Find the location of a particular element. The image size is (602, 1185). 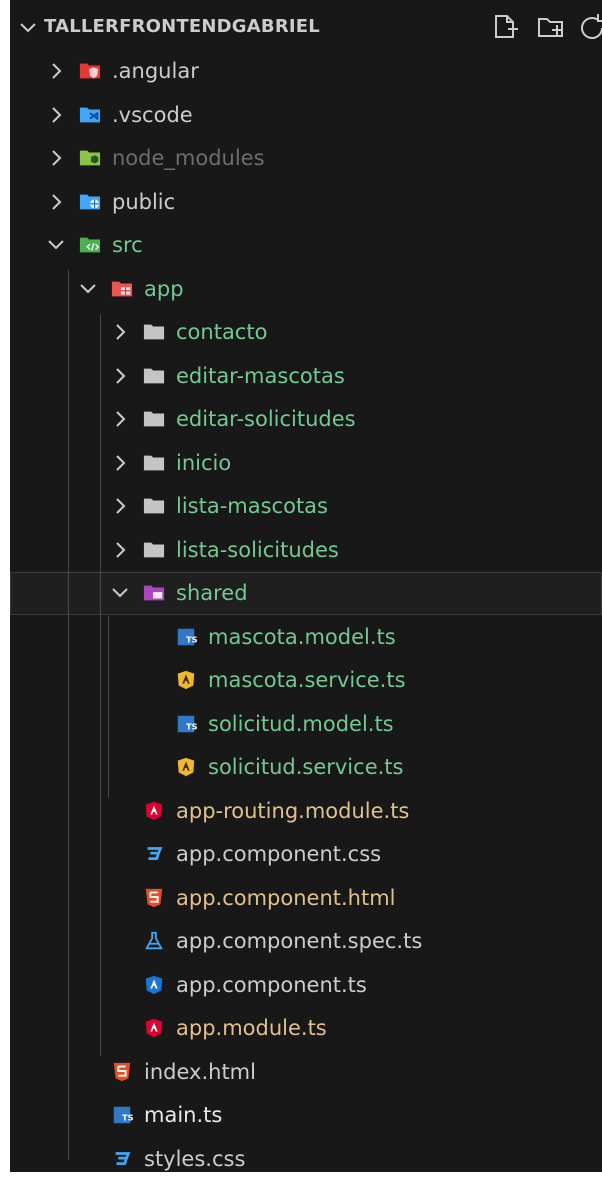

tree-folder-node-modules: node_modules is located at coordinates (306, 158).